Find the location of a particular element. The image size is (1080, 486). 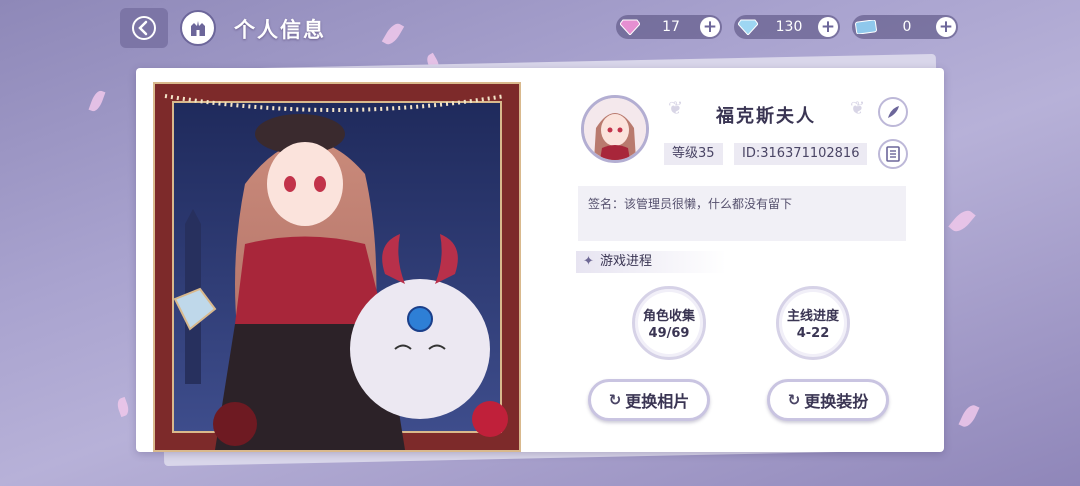

level-badge: 等级35 is located at coordinates (693, 154).